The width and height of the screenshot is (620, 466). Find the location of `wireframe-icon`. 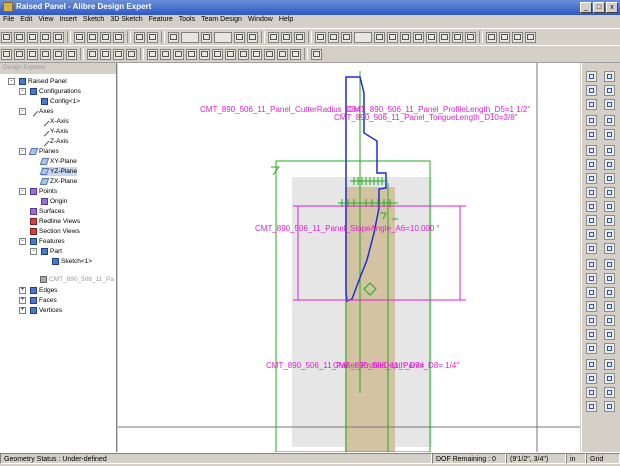

wireframe-icon is located at coordinates (239, 37).